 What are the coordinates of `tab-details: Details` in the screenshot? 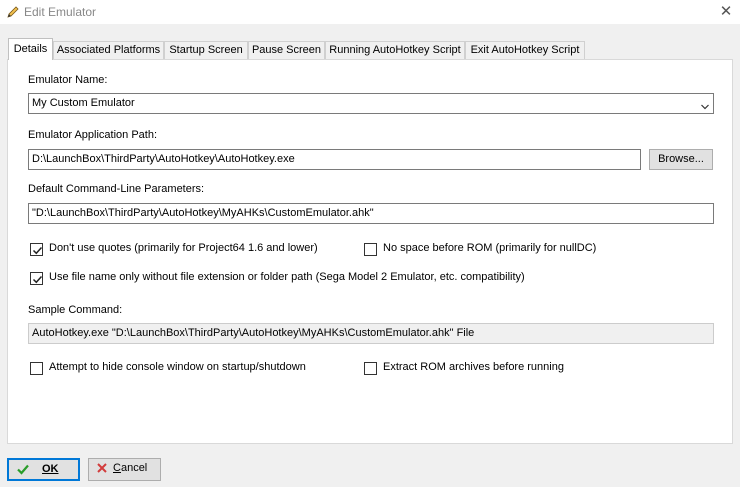 It's located at (30, 49).